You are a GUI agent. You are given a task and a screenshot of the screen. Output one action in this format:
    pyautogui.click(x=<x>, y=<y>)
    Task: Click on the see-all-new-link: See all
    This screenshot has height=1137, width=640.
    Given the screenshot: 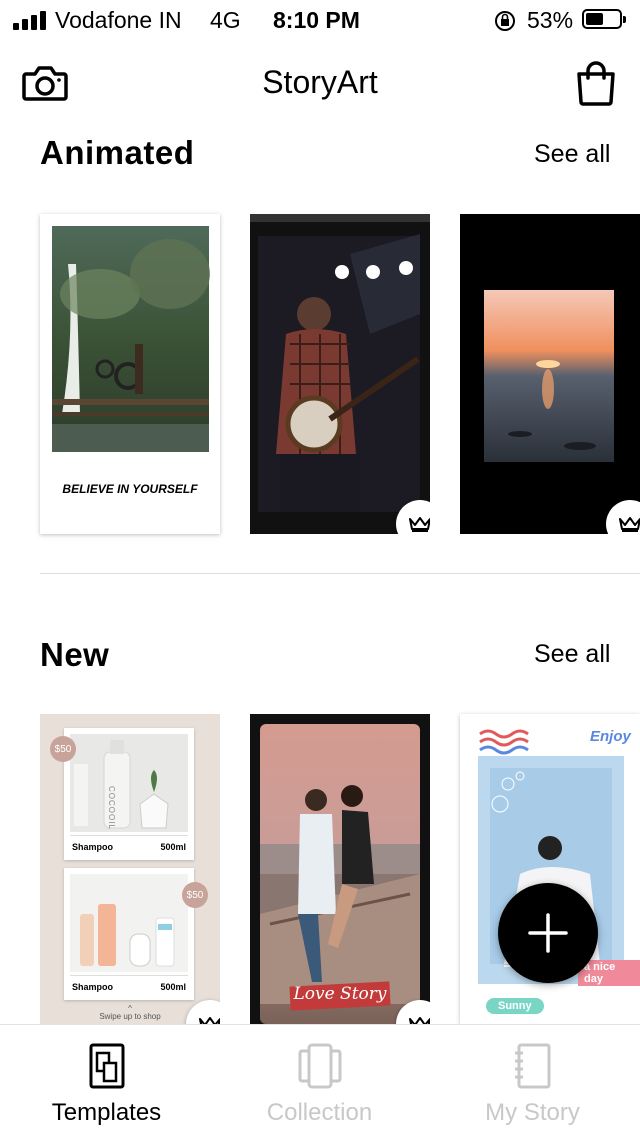 What is the action you would take?
    pyautogui.click(x=572, y=654)
    